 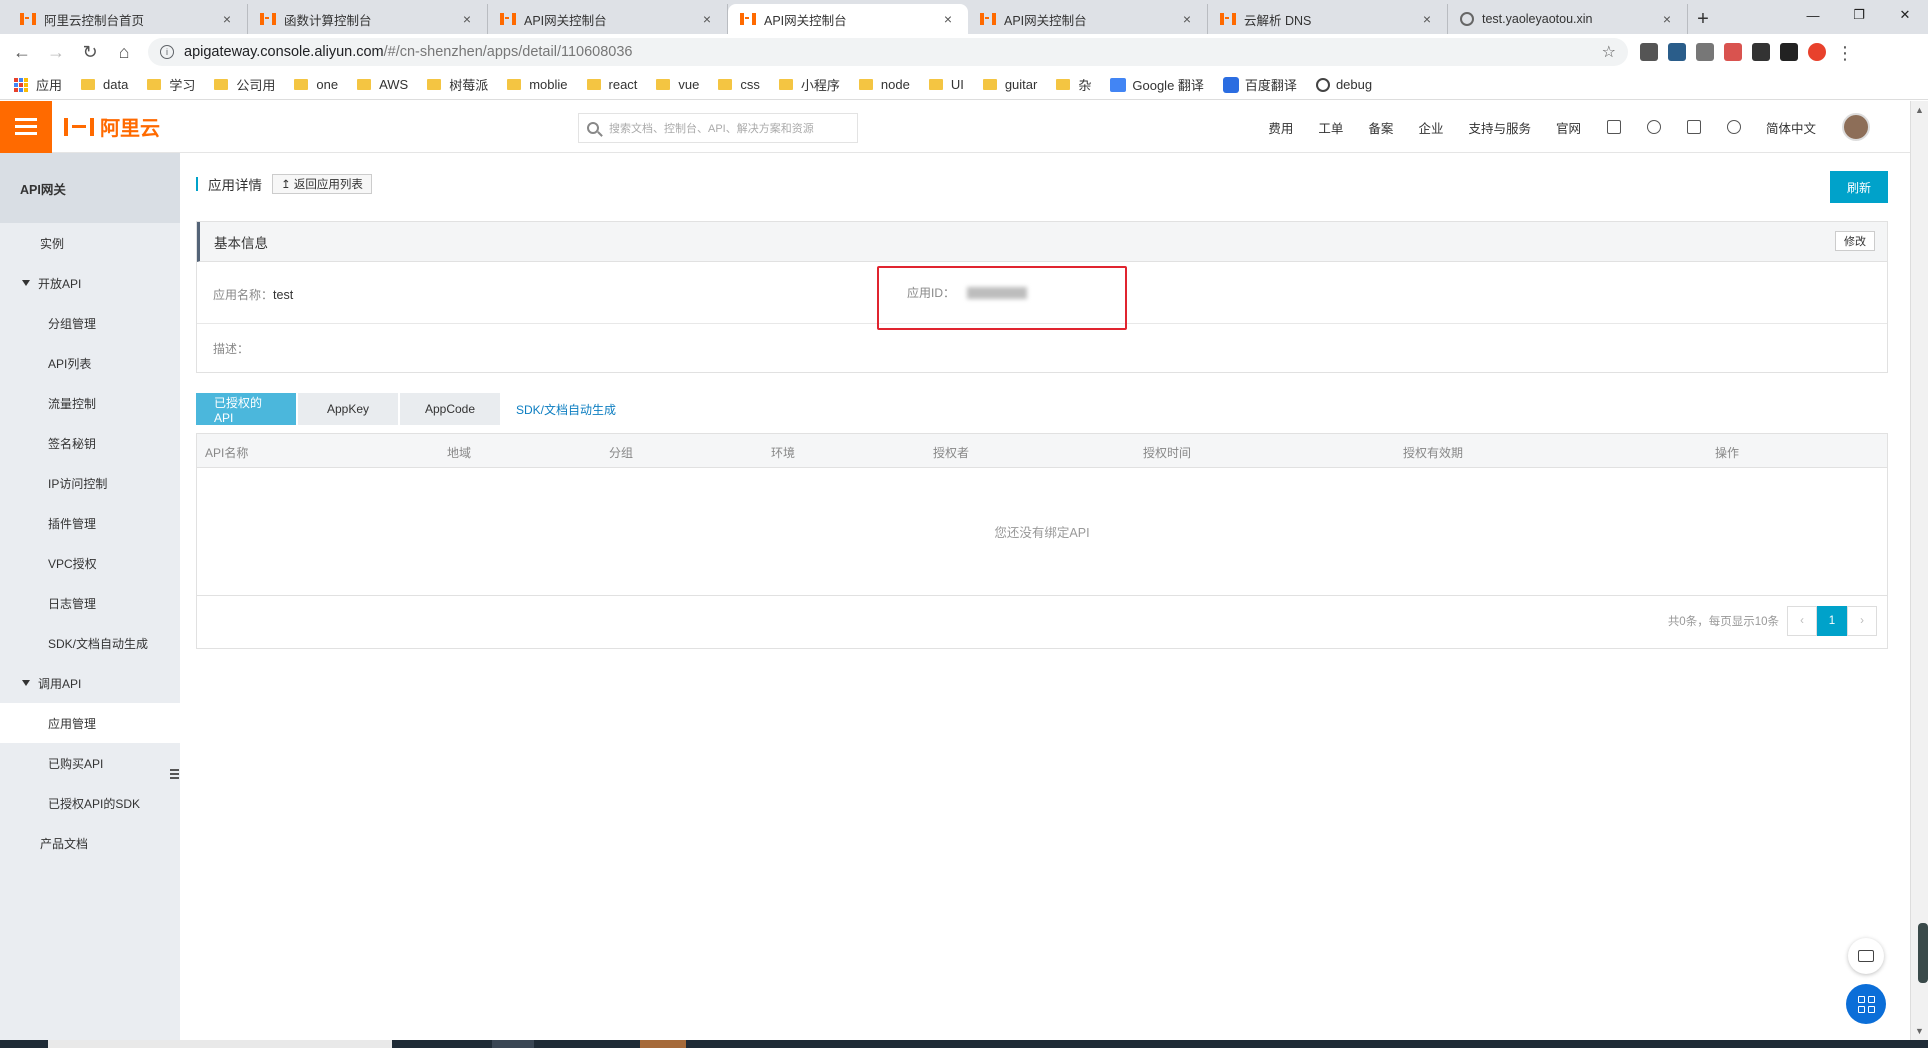 I want to click on browser-tab: 函数计算控制台 ×, so click(x=368, y=19).